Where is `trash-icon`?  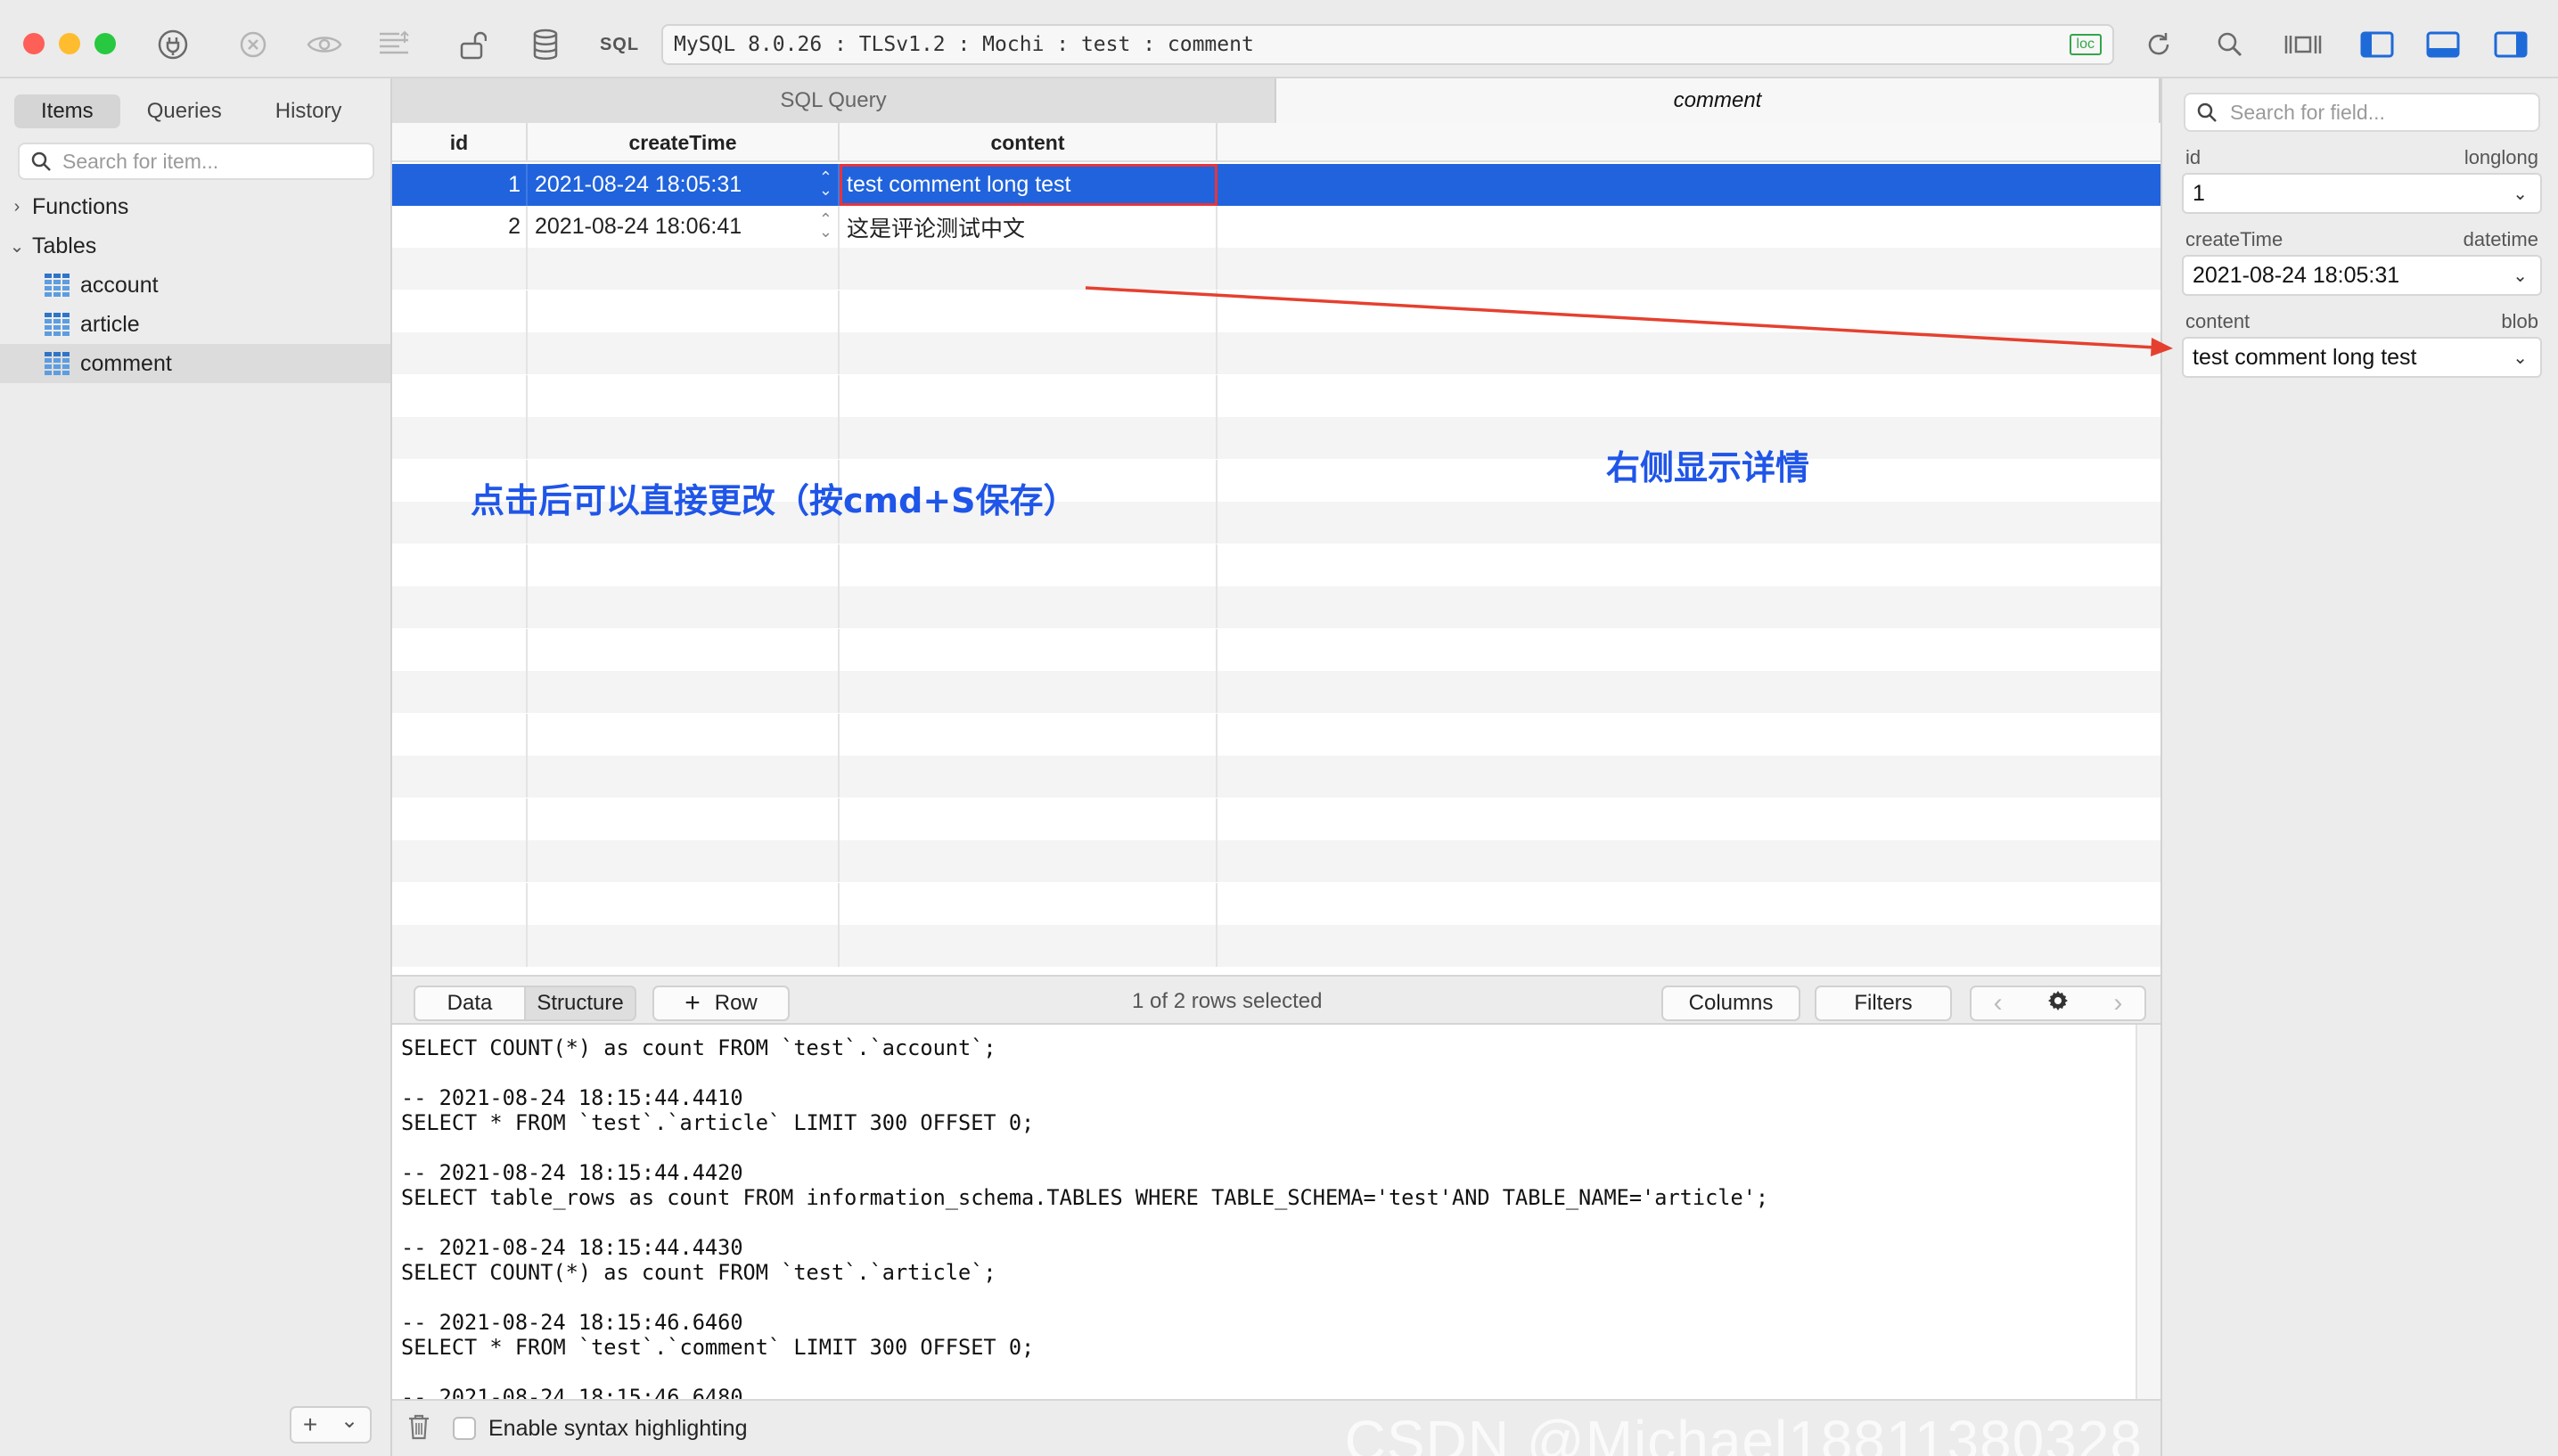
trash-icon is located at coordinates (418, 1428).